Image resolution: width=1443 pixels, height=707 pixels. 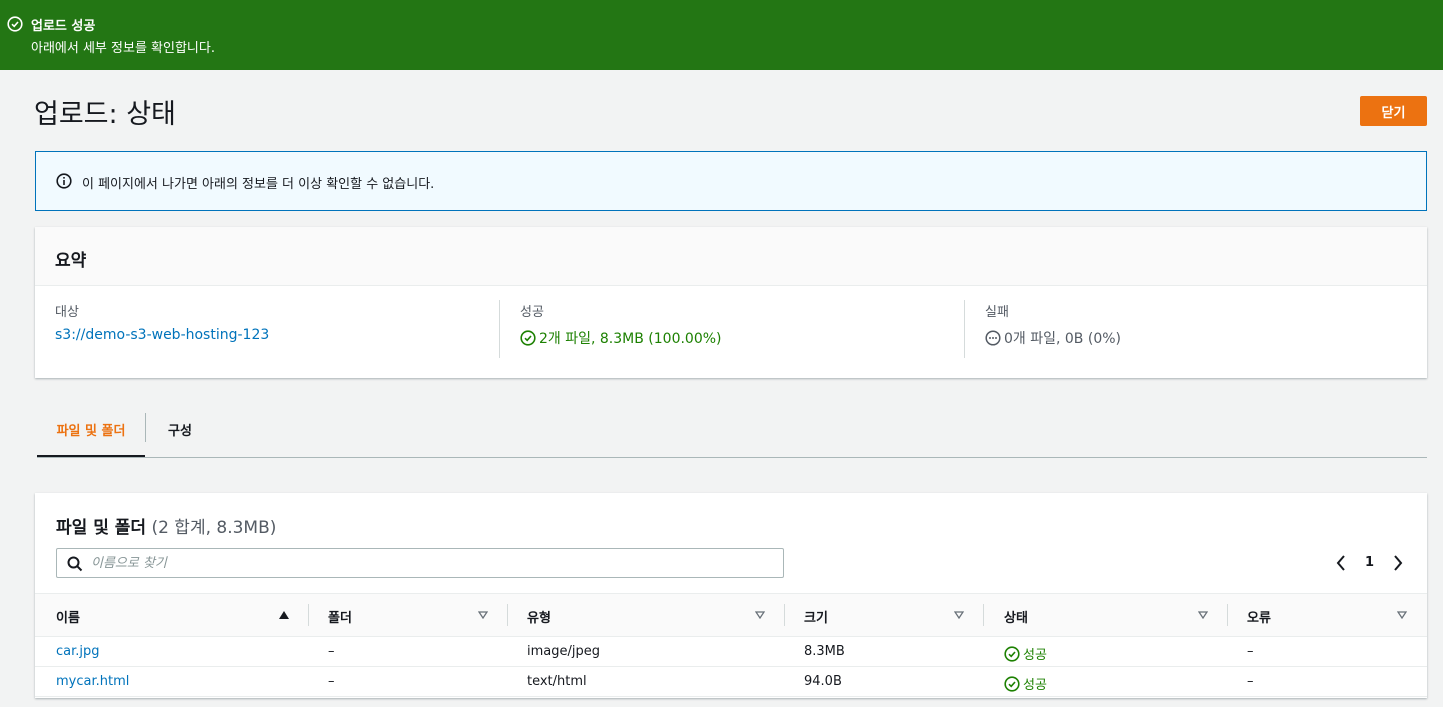 I want to click on chevron-right-icon, so click(x=1398, y=563).